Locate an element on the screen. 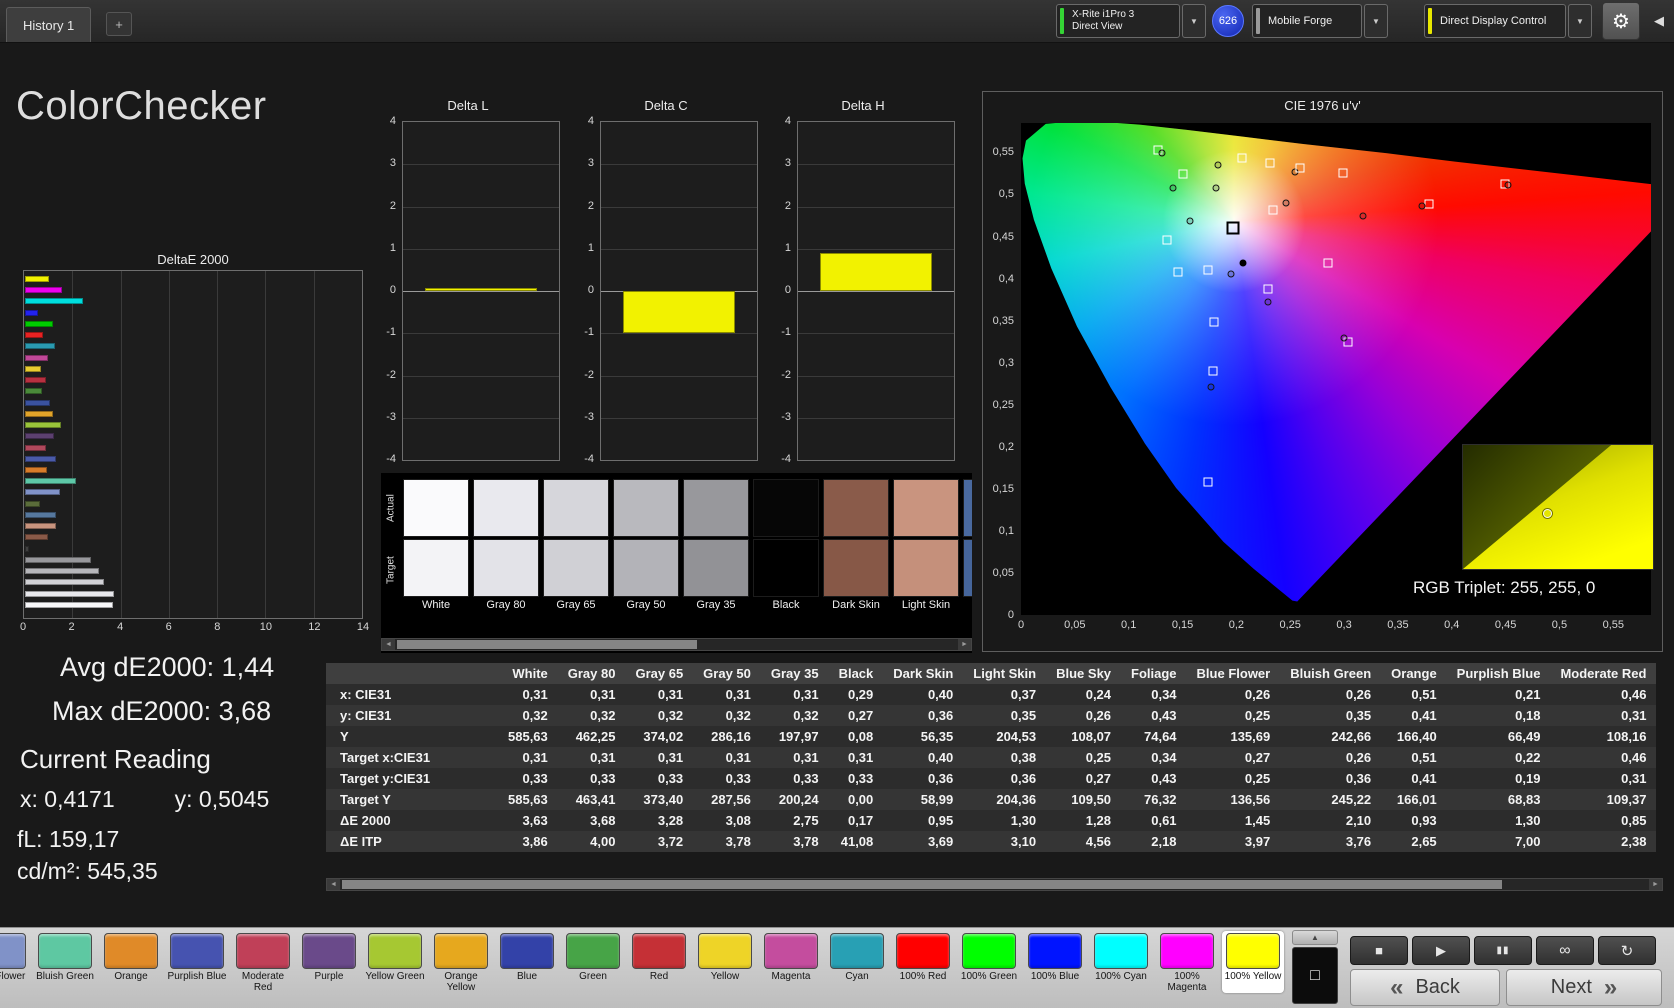 This screenshot has height=1008, width=1674. display-control-chevron-down-icon: ▼ is located at coordinates (1580, 21).